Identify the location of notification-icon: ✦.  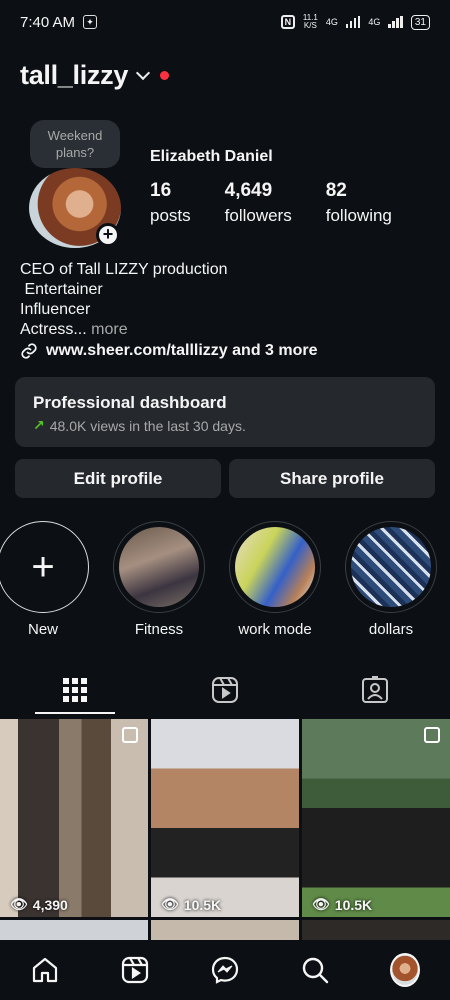
(90, 22).